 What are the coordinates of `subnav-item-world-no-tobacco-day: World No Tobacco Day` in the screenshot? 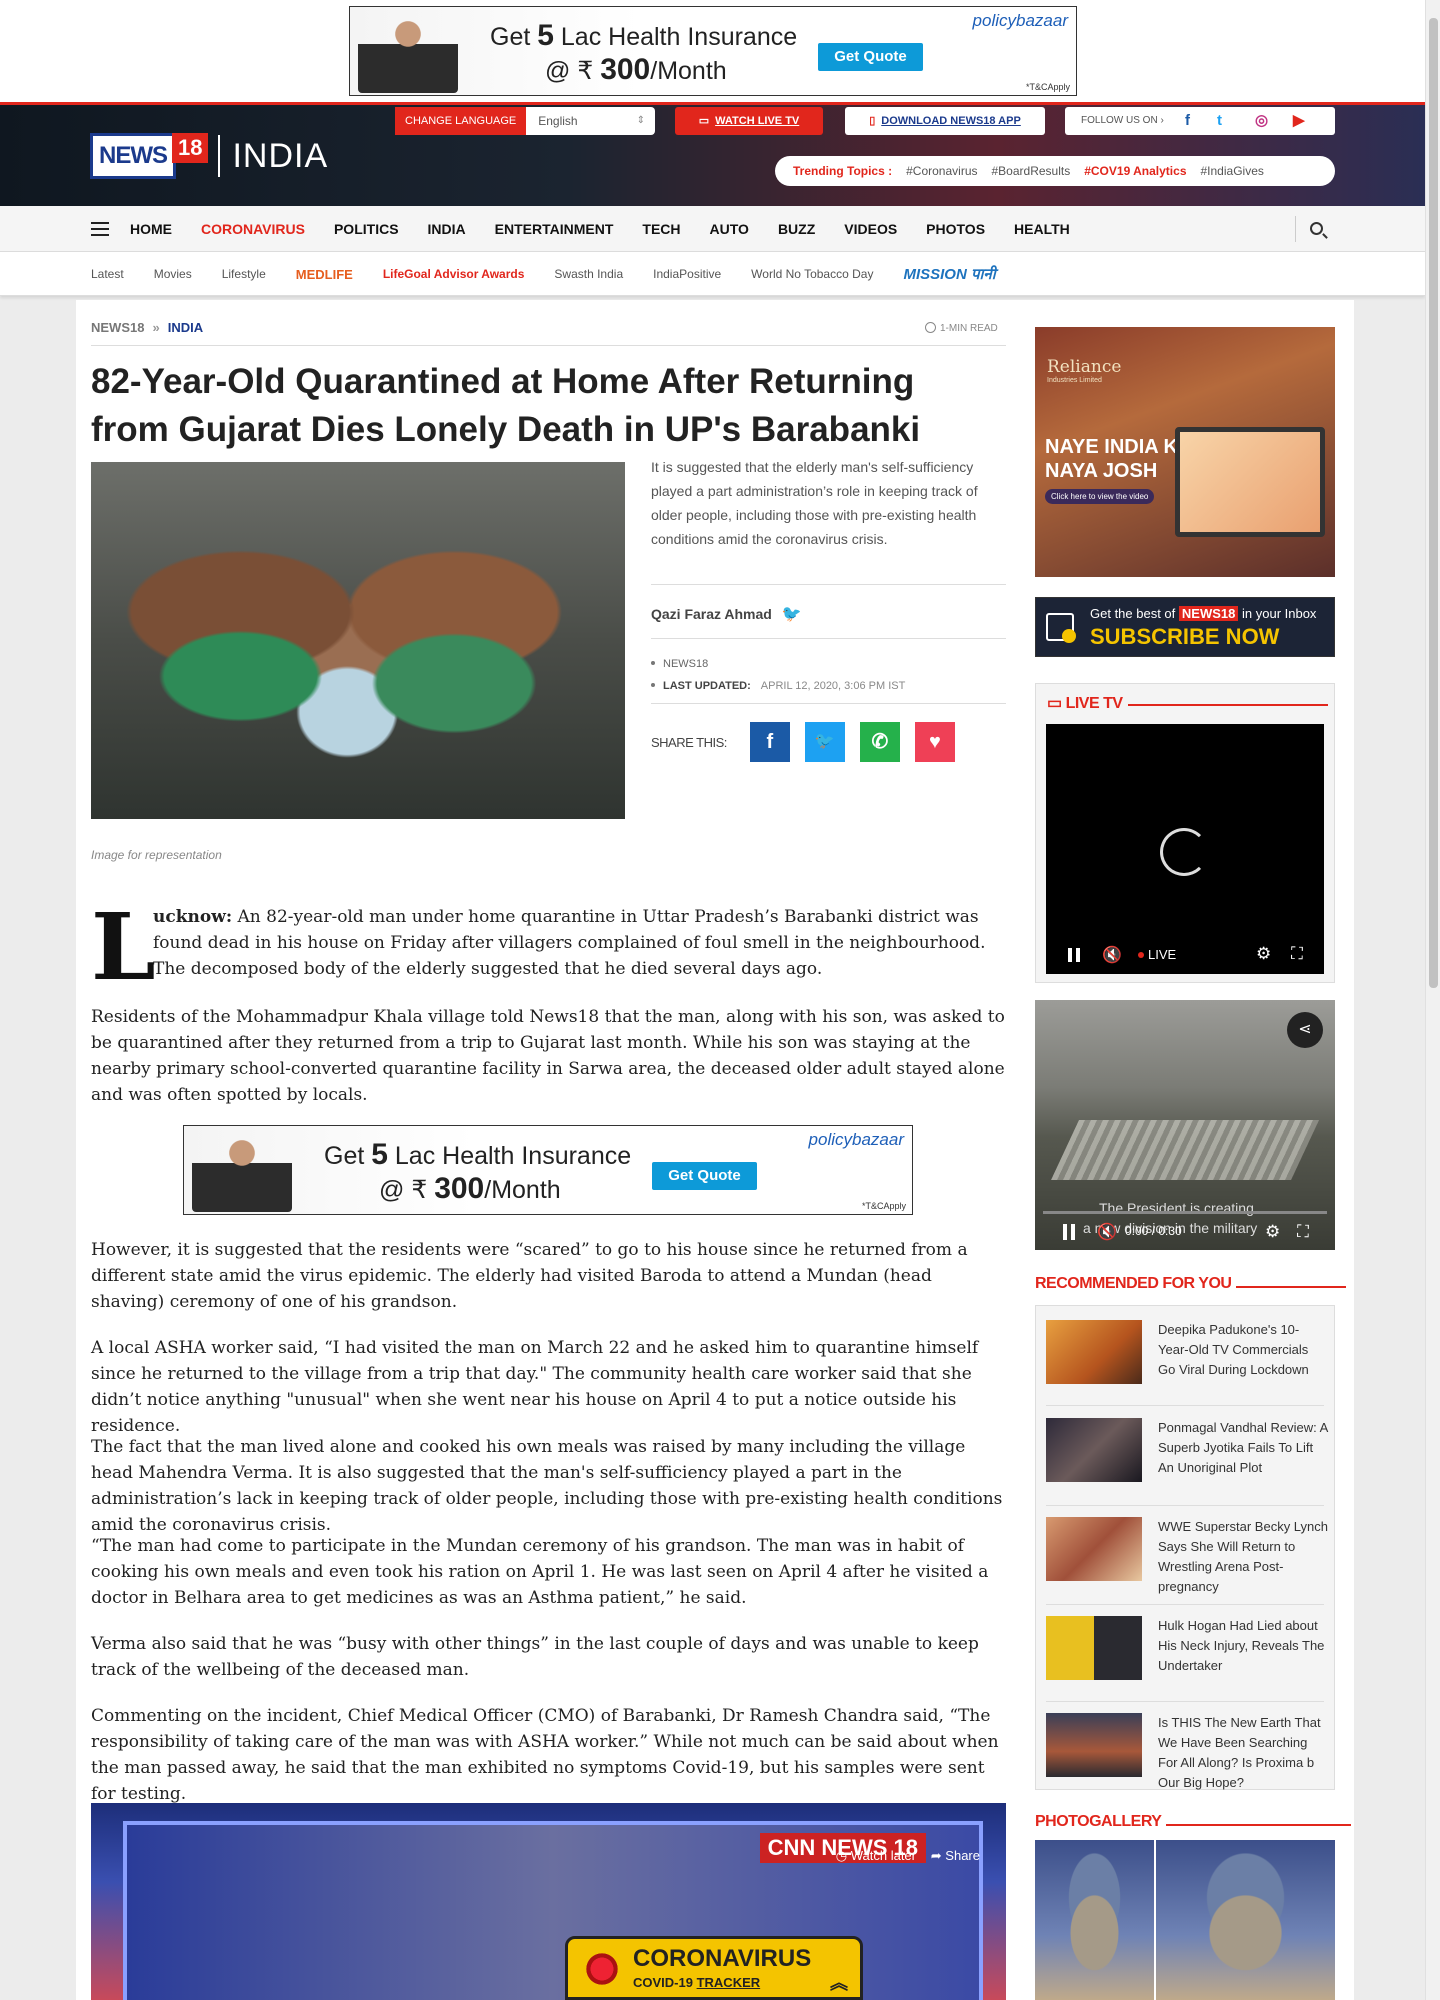 It's located at (812, 274).